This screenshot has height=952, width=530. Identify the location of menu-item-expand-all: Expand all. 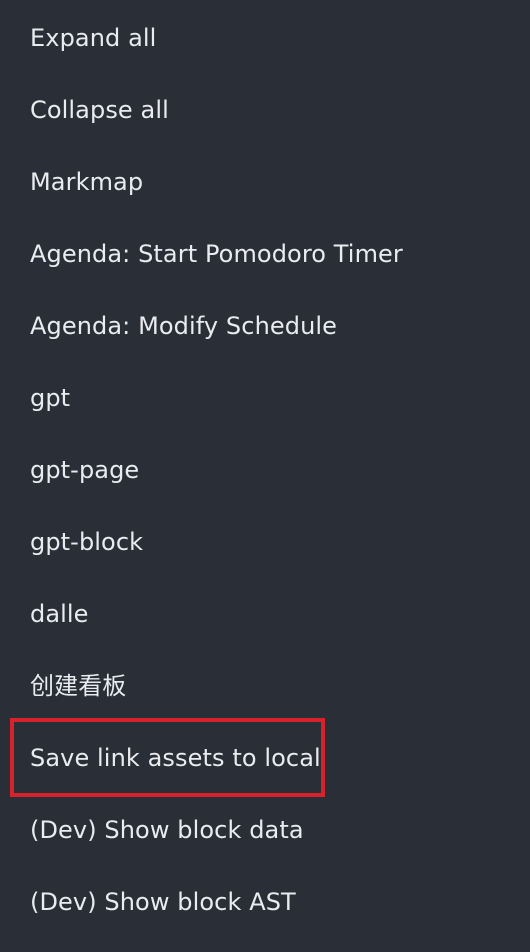
(265, 38).